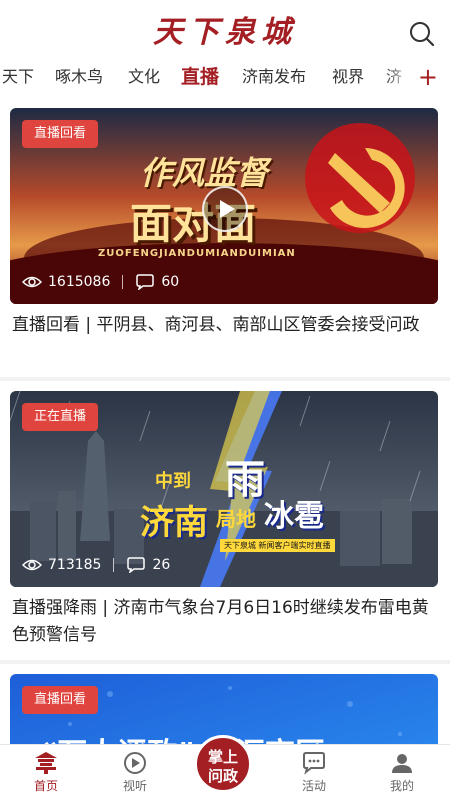 This screenshot has height=800, width=450. What do you see at coordinates (75, 565) in the screenshot?
I see `view-count: 713185` at bounding box center [75, 565].